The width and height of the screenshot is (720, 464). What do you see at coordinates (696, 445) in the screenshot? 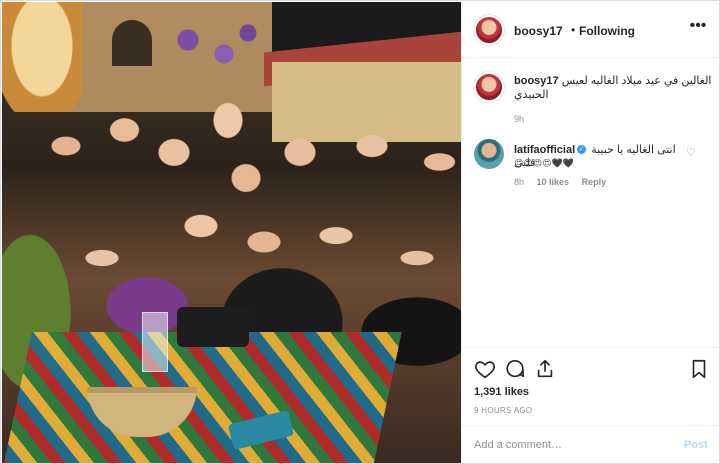
I see `post-comment-button: Post` at bounding box center [696, 445].